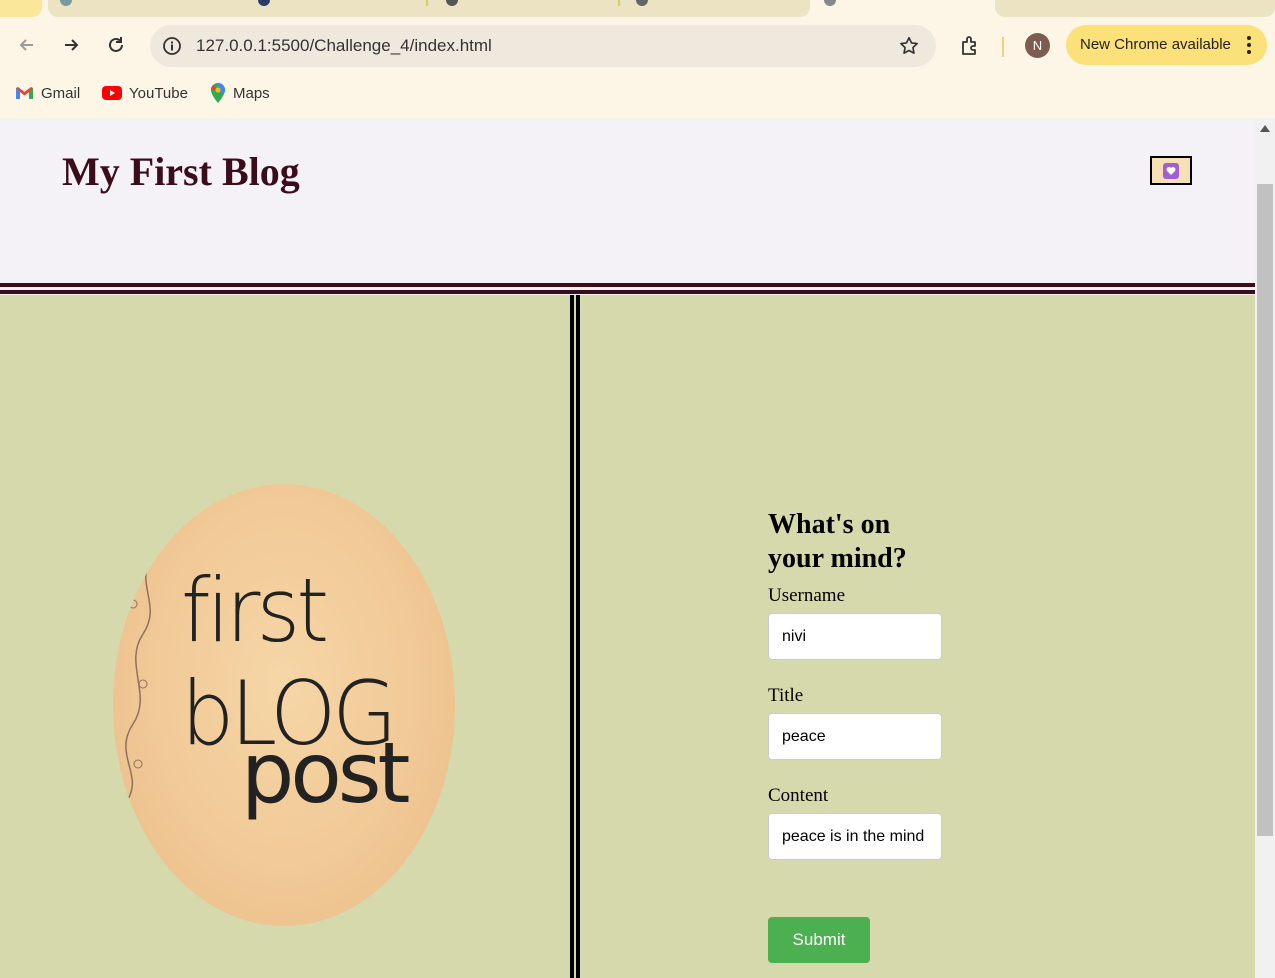 This screenshot has width=1275, height=978. Describe the element at coordinates (217, 93) in the screenshot. I see `maps-icon` at that location.